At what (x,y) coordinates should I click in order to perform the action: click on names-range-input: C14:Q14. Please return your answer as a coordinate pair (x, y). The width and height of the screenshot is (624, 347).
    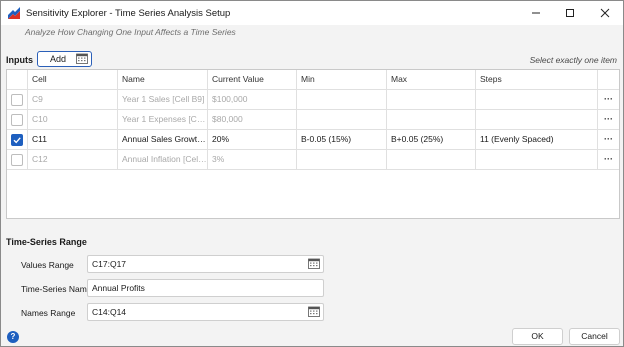
    Looking at the image, I should click on (205, 312).